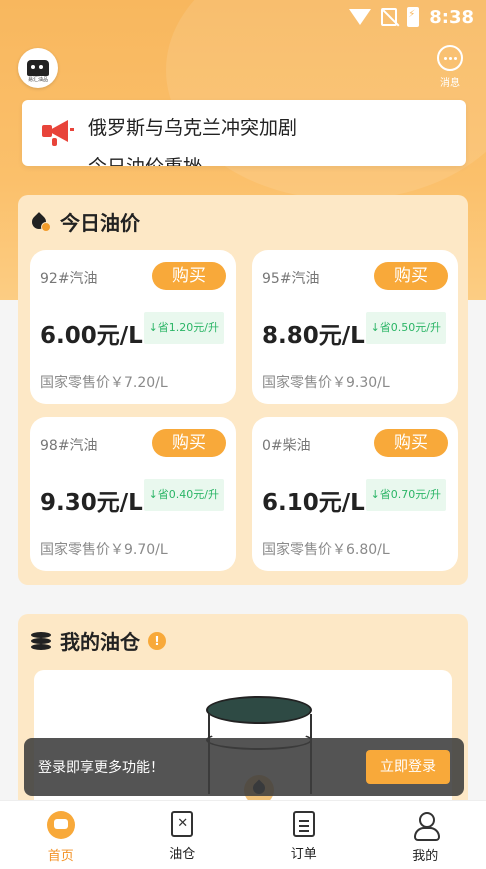 The image size is (486, 869). What do you see at coordinates (91, 336) in the screenshot?
I see `fuel-price: 6.00元/L` at bounding box center [91, 336].